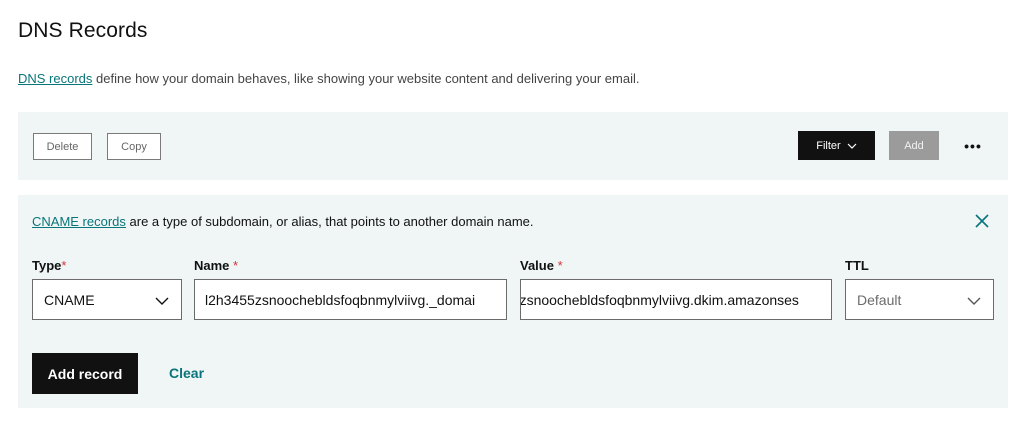 This screenshot has height=426, width=1024. I want to click on page-title: DNS Records, so click(83, 30).